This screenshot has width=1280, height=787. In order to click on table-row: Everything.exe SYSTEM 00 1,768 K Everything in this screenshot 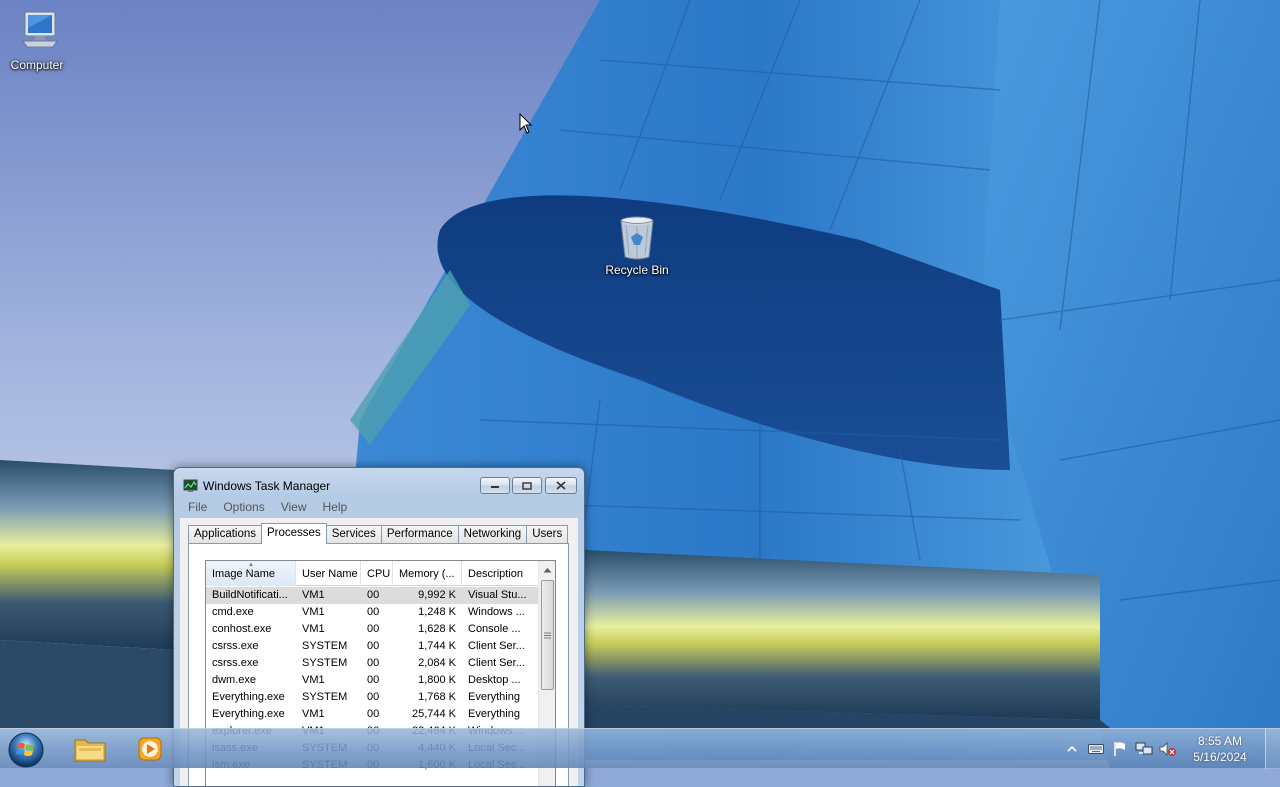, I will do `click(372, 697)`.